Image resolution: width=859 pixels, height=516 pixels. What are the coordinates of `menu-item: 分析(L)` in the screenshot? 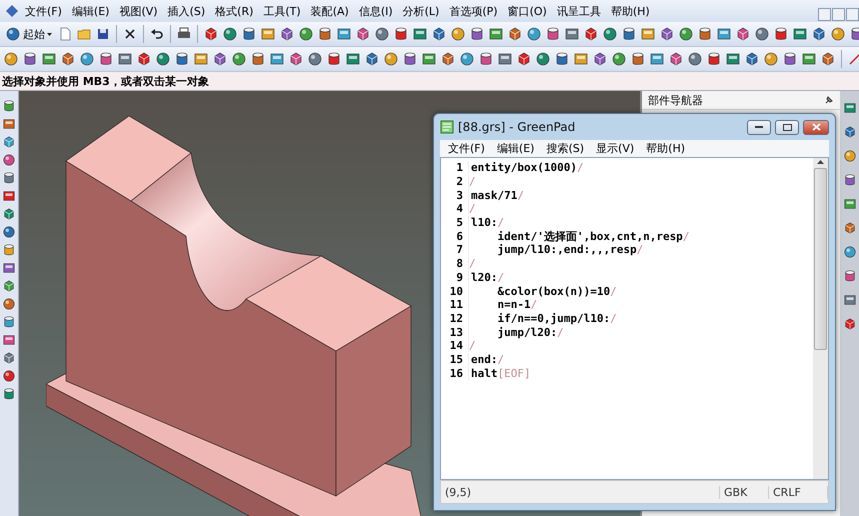 It's located at (421, 11).